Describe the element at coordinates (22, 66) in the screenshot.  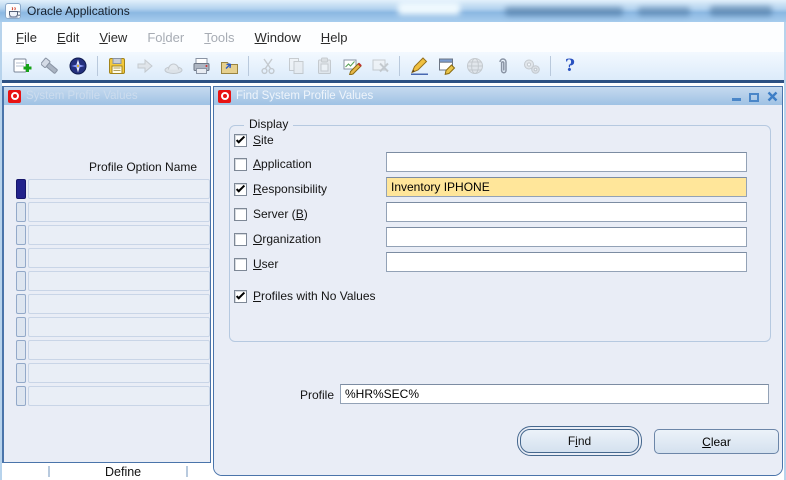
I see `new-record-icon` at that location.